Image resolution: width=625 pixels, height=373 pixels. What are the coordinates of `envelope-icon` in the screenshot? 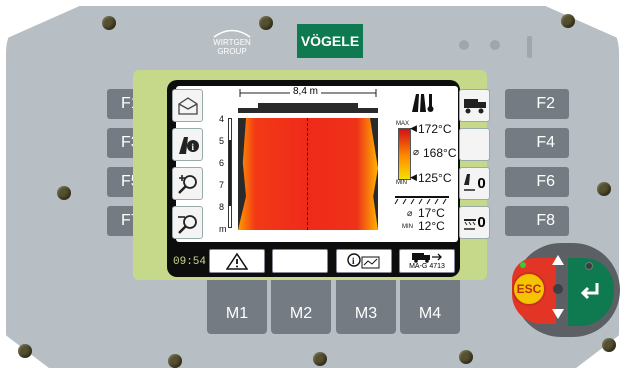 It's located at (187, 105).